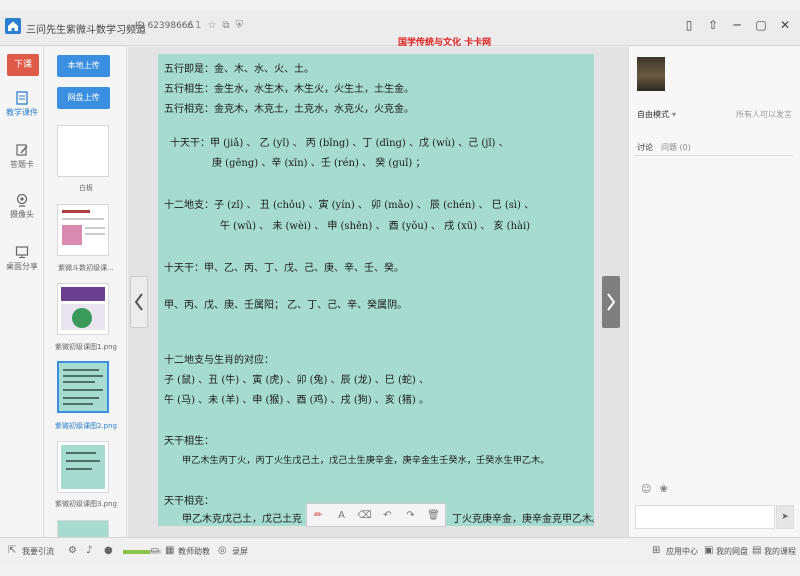 Image resolution: width=800 pixels, height=576 pixels. Describe the element at coordinates (434, 515) in the screenshot. I see `trash-icon: 🗑` at that location.